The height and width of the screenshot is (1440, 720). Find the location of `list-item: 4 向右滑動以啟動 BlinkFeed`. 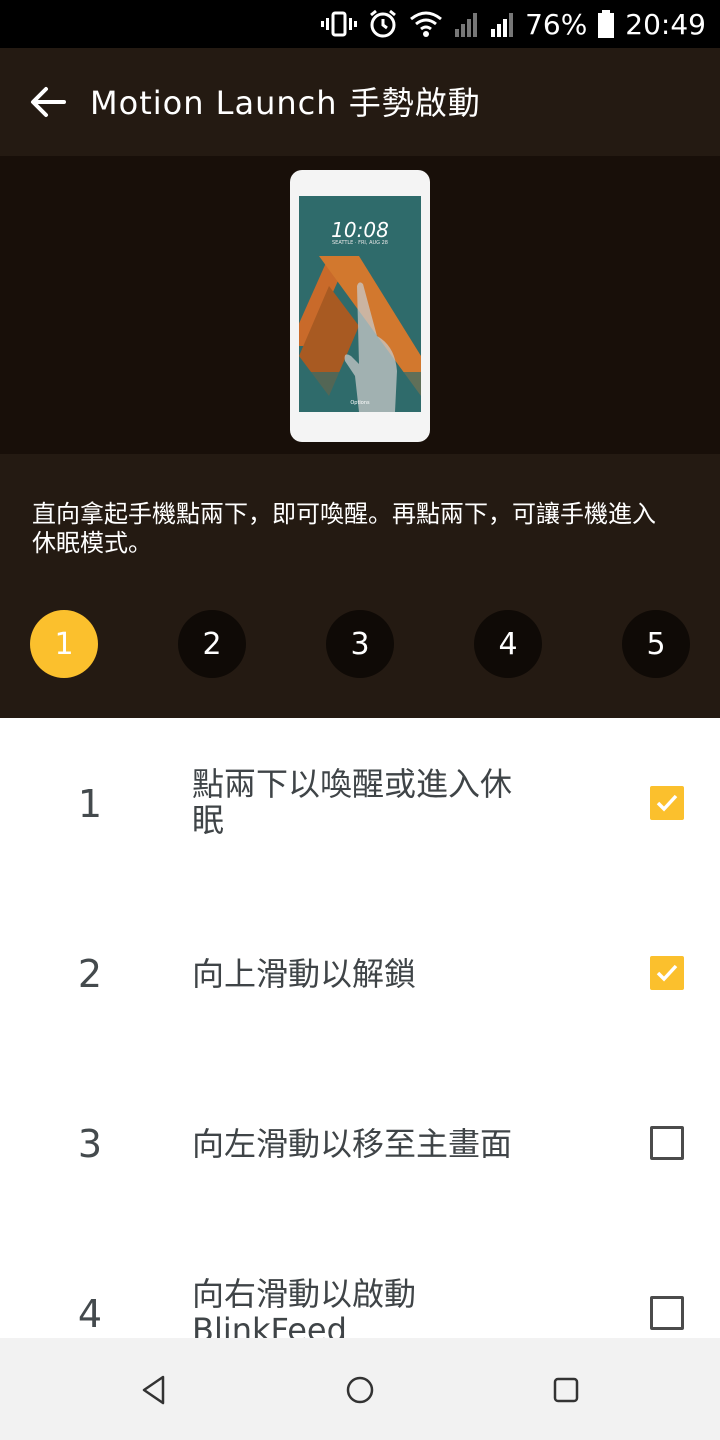

list-item: 4 向右滑動以啟動 BlinkFeed is located at coordinates (360, 1283).